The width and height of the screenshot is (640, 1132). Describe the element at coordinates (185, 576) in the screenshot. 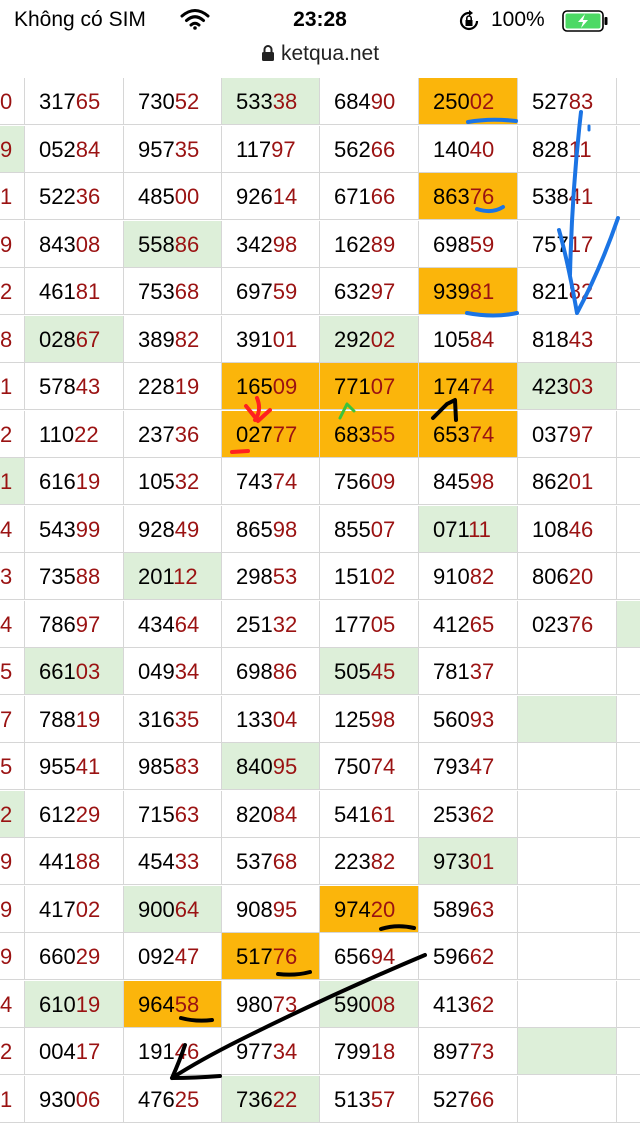

I see `number-last-two-digits: 12` at that location.